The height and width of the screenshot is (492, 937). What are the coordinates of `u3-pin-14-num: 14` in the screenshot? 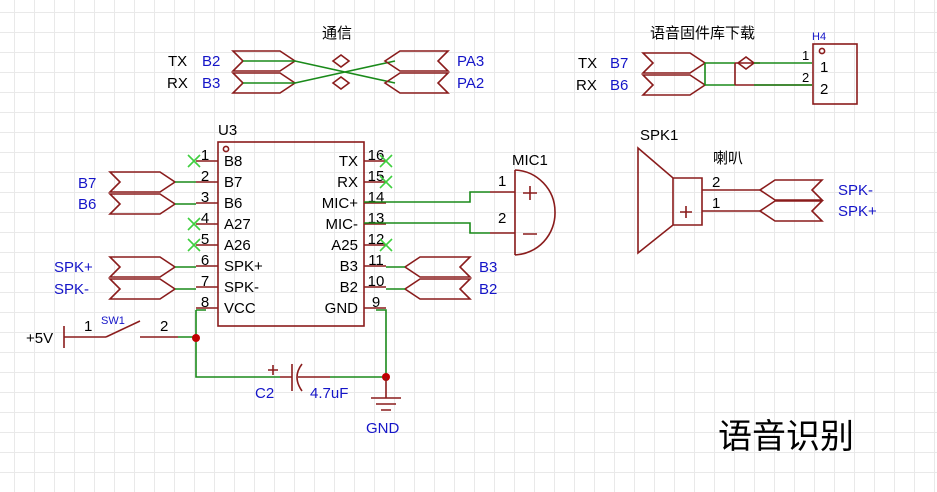 It's located at (376, 197).